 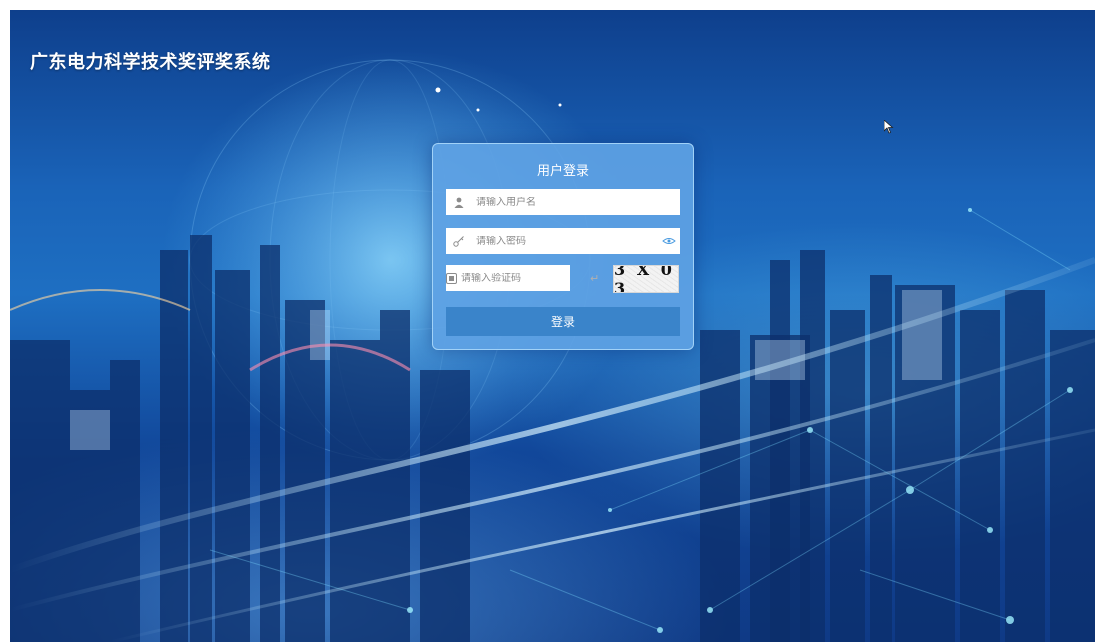 I want to click on captcha-text: 3 X 0 3, so click(x=644, y=279).